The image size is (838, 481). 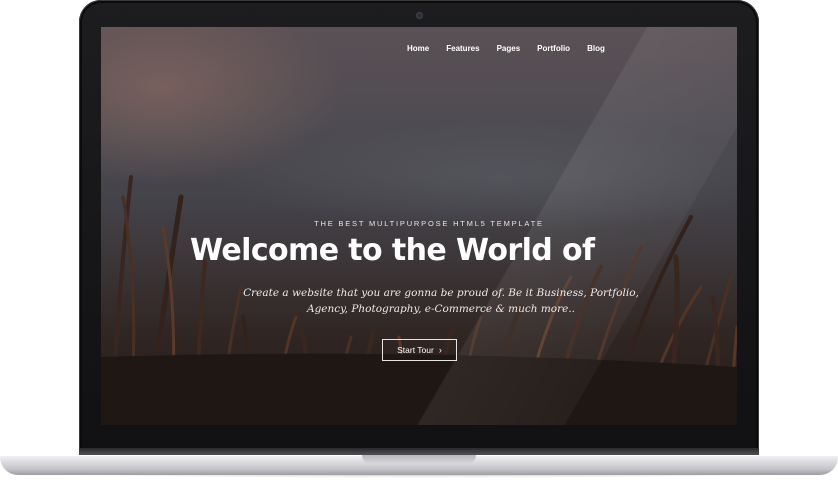 I want to click on hero-tagline: THE BEST MULTIPURPOSE HTML5 TEMPLATE, so click(x=429, y=223).